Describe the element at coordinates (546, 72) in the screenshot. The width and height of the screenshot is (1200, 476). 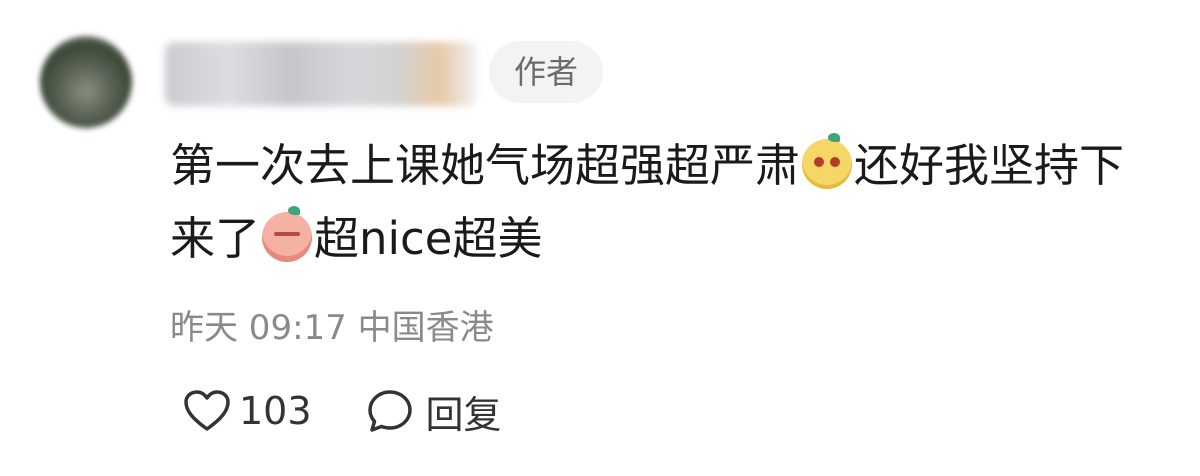
I see `author-badge: 作者` at that location.